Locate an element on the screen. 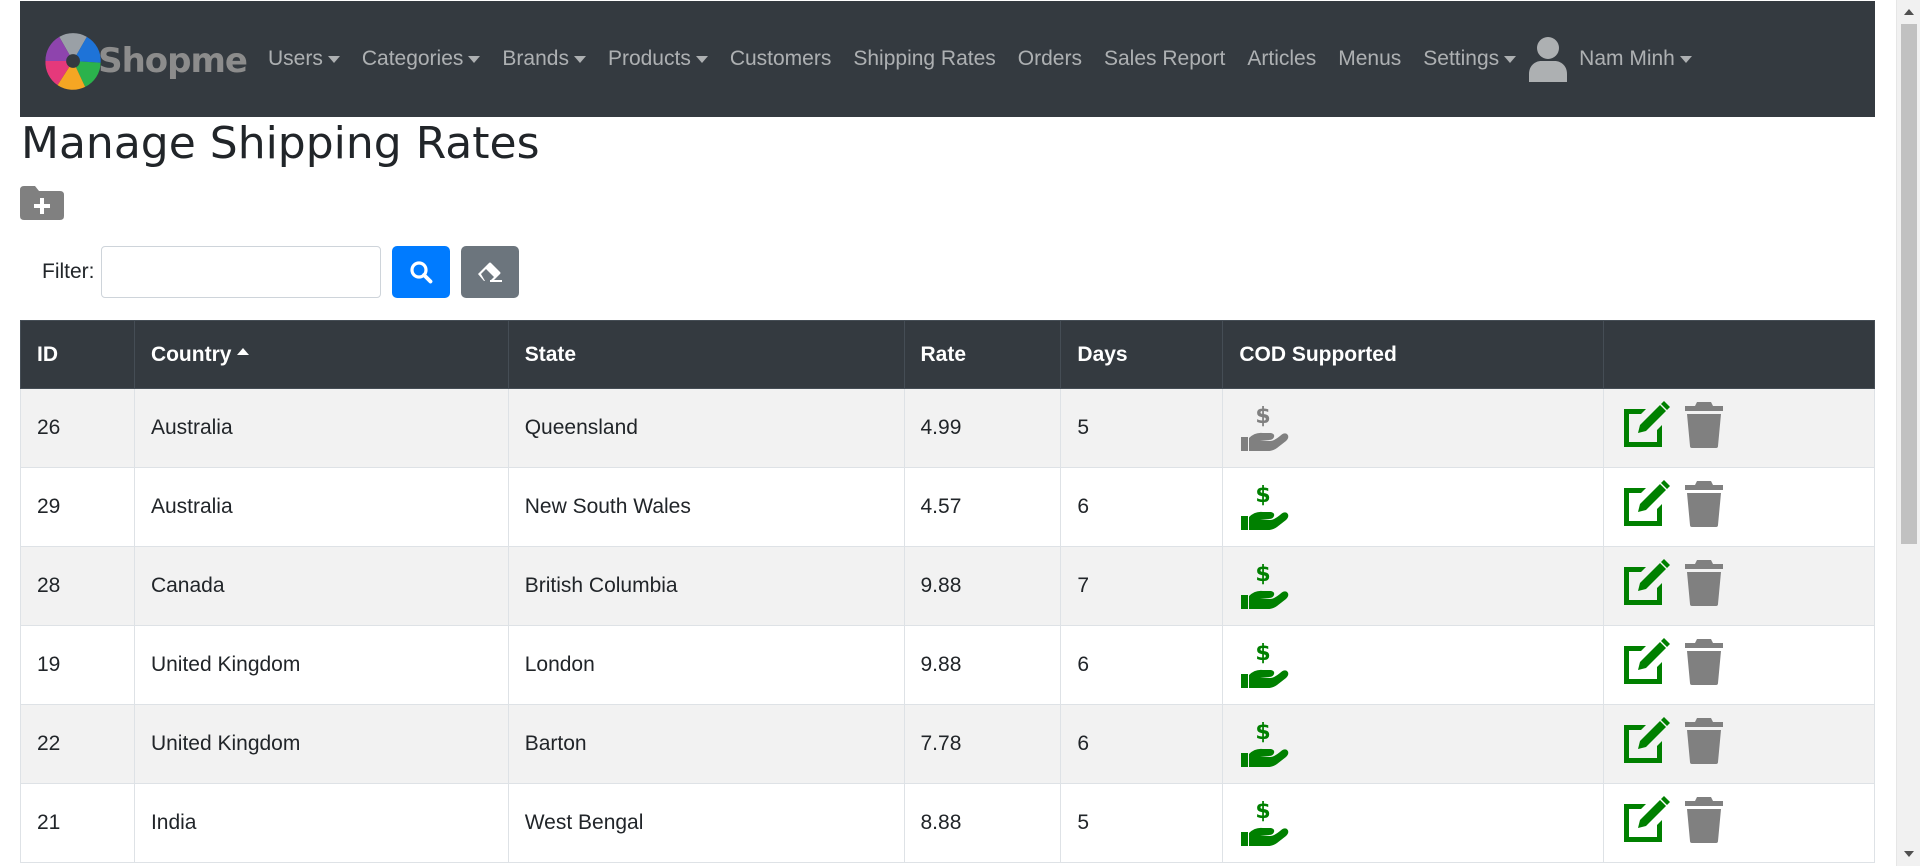 The width and height of the screenshot is (1920, 866). nav-label: Menus is located at coordinates (1370, 58).